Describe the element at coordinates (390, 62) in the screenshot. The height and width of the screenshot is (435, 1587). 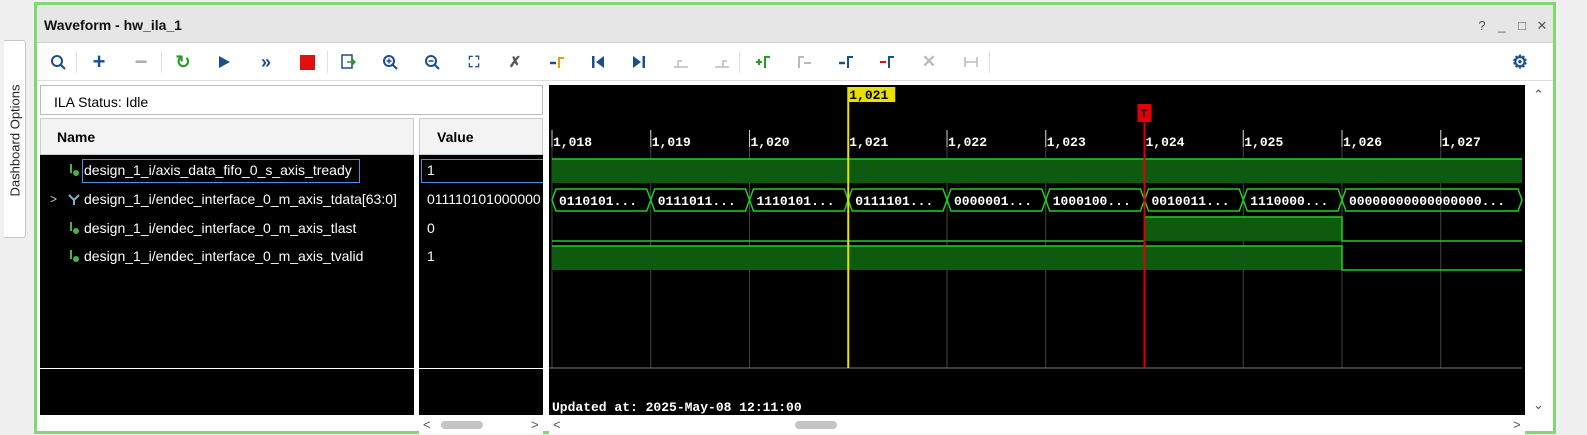
I see `zoom-in-icon` at that location.